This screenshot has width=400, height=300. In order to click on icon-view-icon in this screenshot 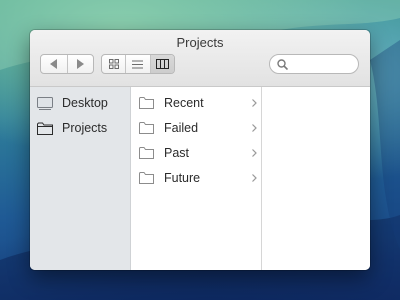, I will do `click(113, 64)`.